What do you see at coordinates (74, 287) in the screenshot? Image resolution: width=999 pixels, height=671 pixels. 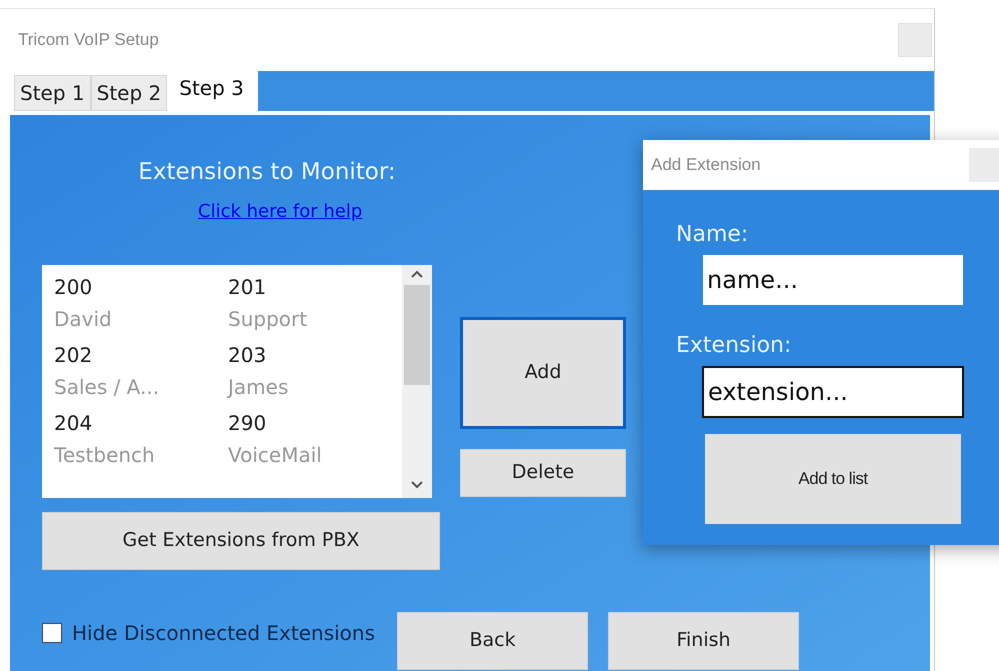 I see `extension-number: 200` at bounding box center [74, 287].